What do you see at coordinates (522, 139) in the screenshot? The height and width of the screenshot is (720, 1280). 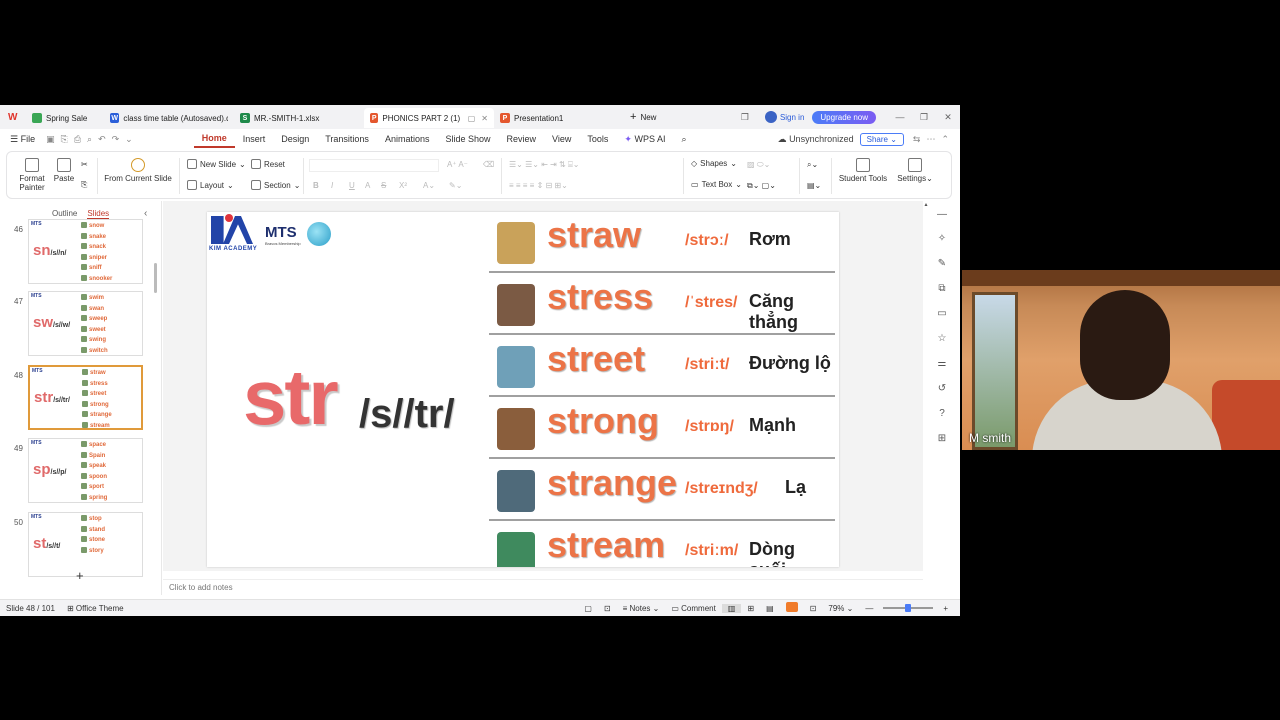 I see `tab-review: Review` at bounding box center [522, 139].